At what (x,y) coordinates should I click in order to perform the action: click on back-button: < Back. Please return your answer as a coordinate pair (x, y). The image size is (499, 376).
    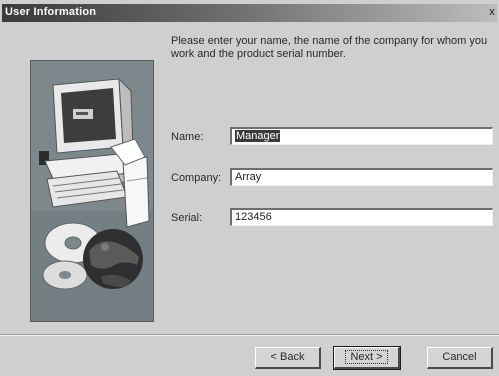
    Looking at the image, I should click on (288, 358).